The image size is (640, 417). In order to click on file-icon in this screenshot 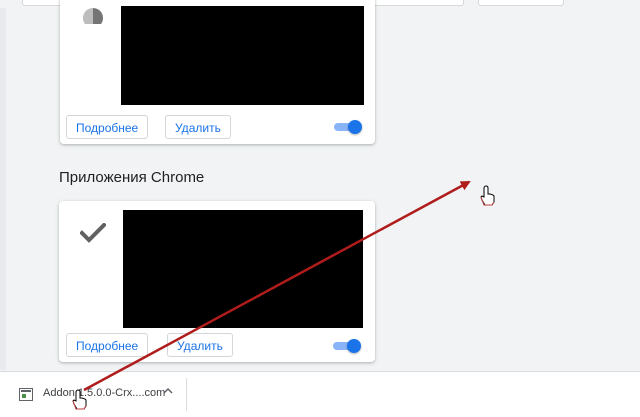, I will do `click(26, 394)`.